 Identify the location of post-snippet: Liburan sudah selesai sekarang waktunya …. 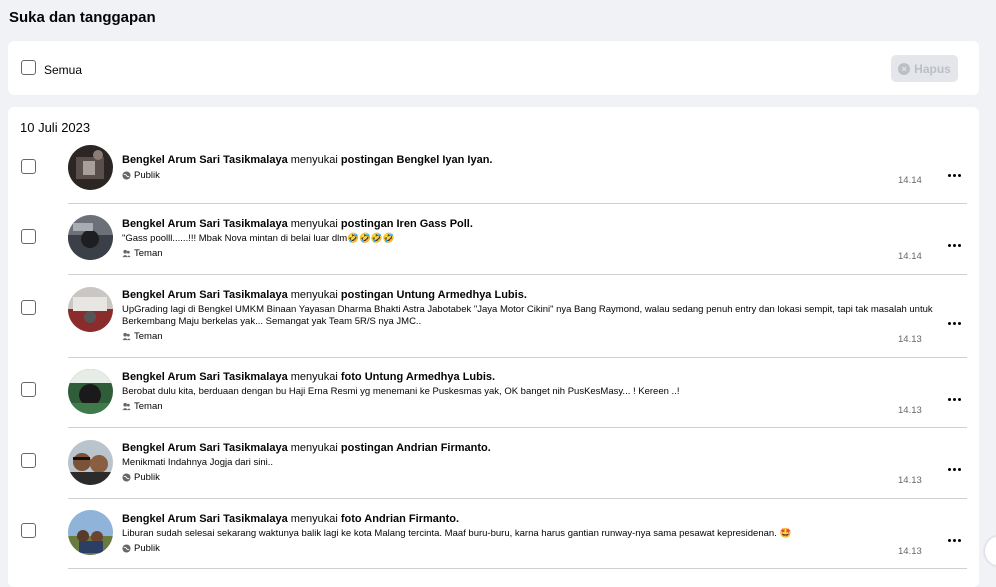
(457, 533).